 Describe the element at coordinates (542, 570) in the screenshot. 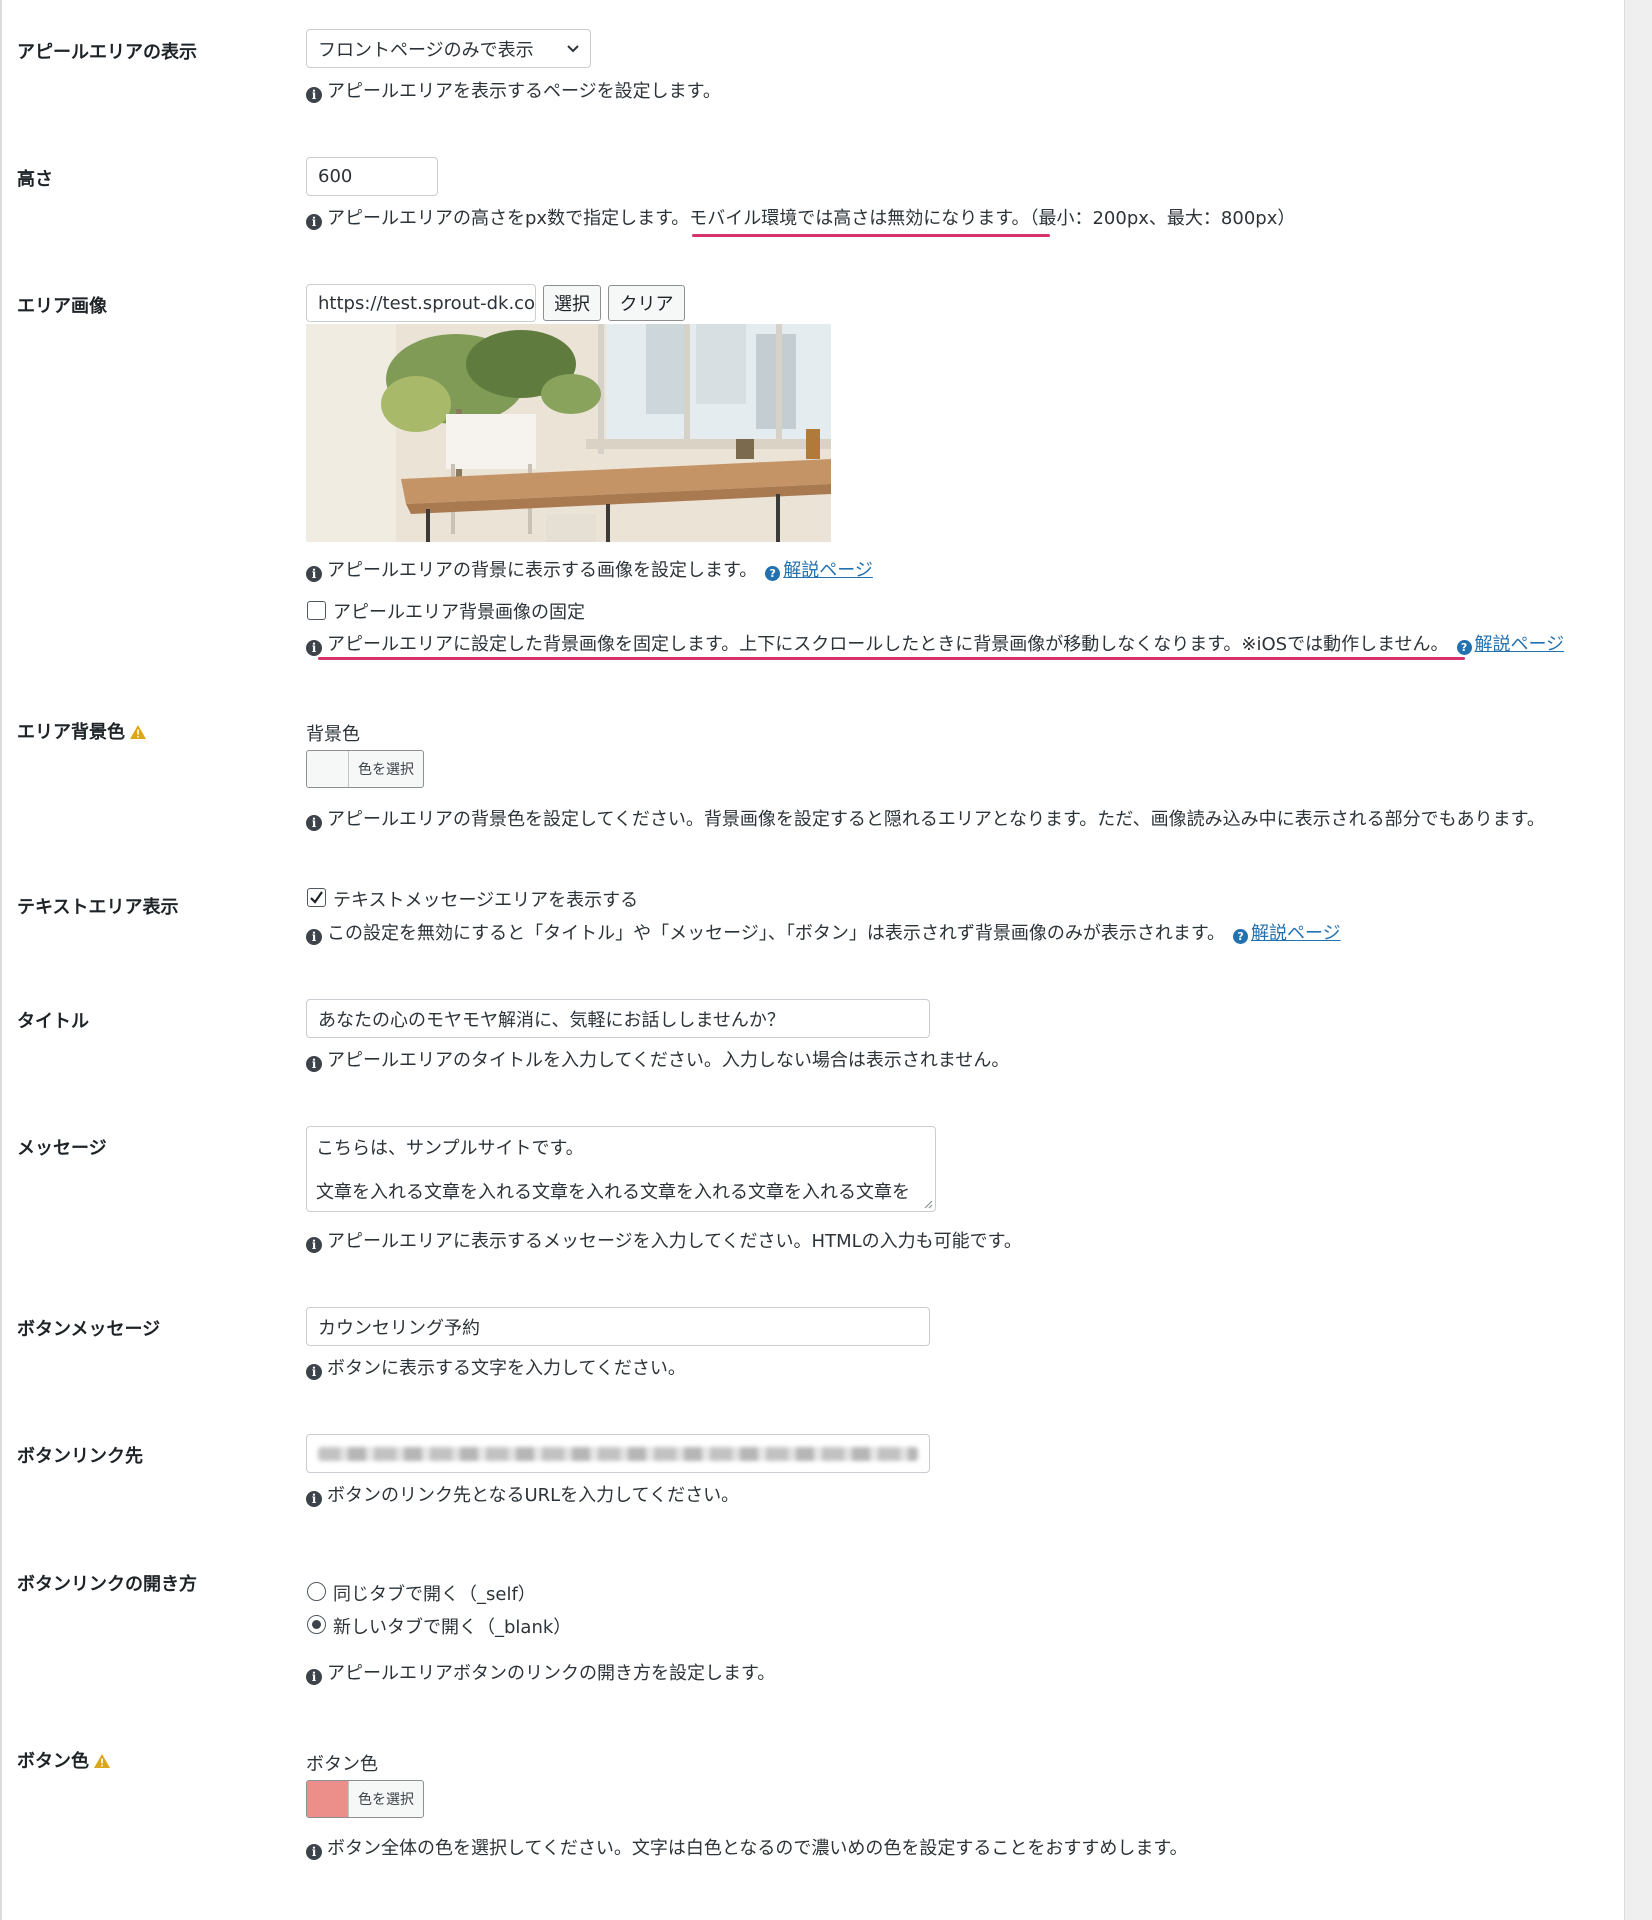

I see `image-desc-text: アピールエリアの背景に表示する画像を設定します。` at that location.